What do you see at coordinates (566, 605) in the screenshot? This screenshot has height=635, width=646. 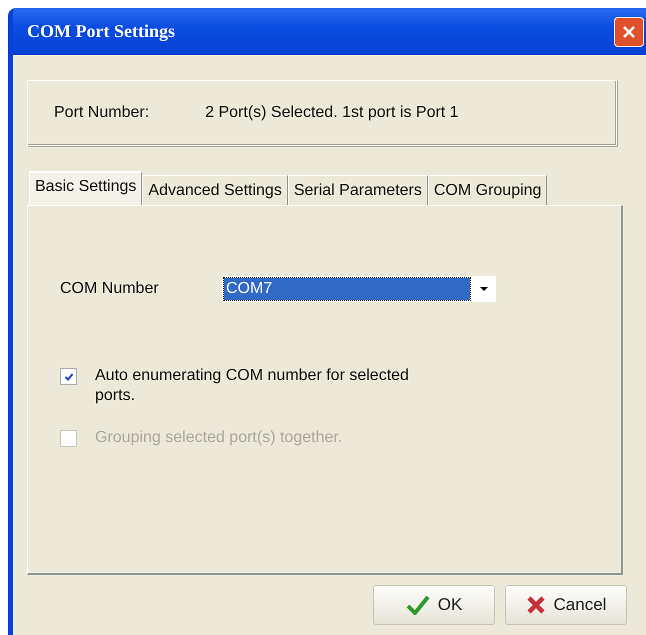 I see `cancel-button: Cancel` at bounding box center [566, 605].